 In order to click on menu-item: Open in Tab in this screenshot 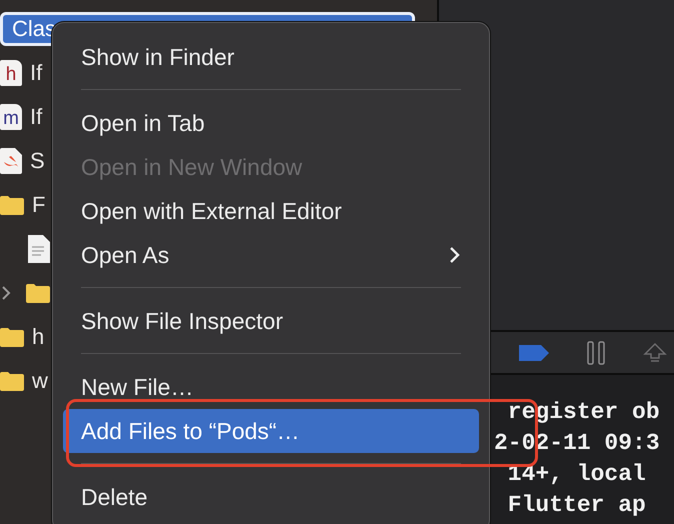, I will do `click(271, 123)`.